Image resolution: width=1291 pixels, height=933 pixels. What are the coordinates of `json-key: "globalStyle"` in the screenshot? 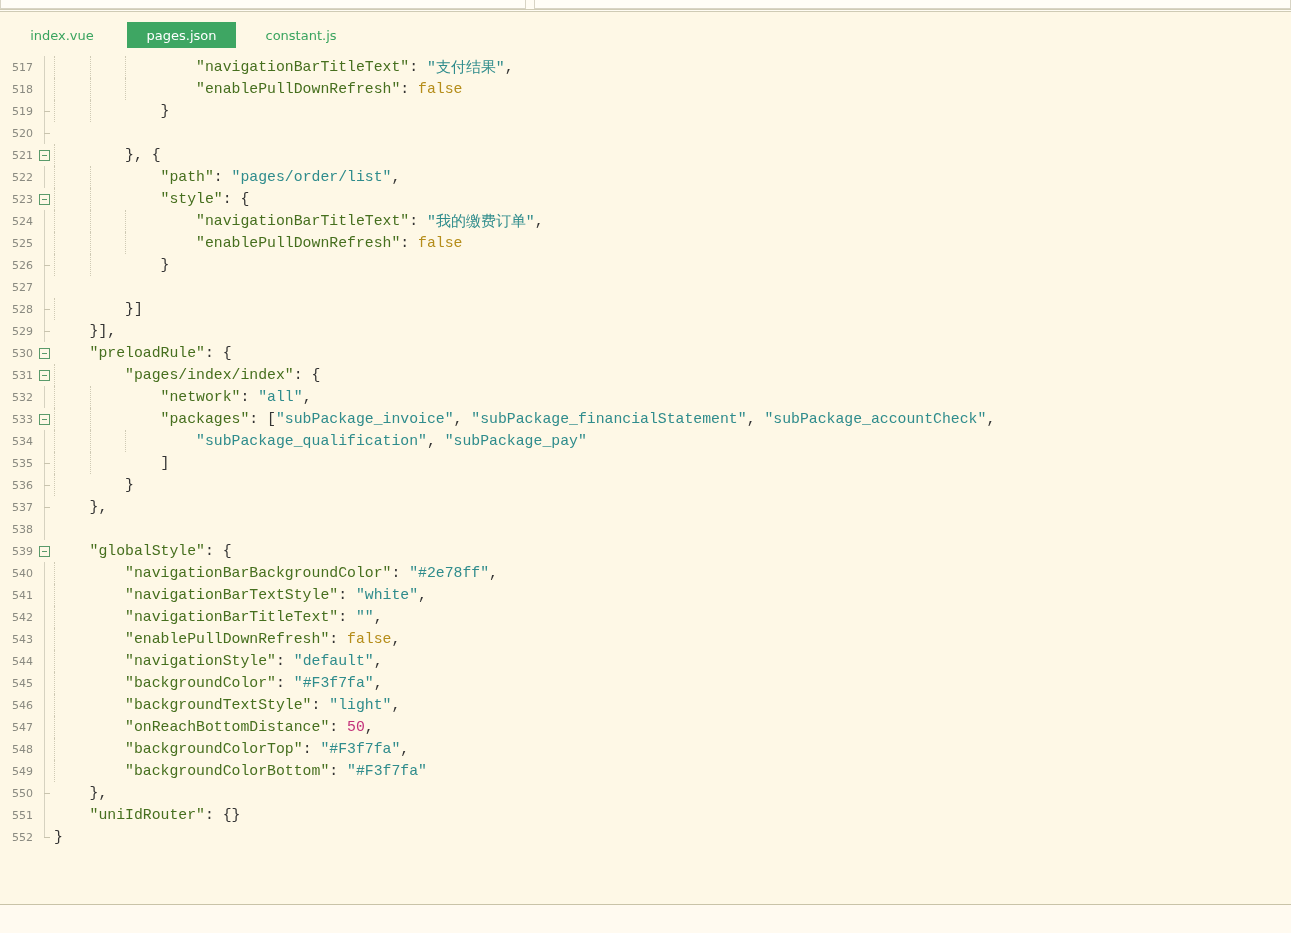 It's located at (147, 551).